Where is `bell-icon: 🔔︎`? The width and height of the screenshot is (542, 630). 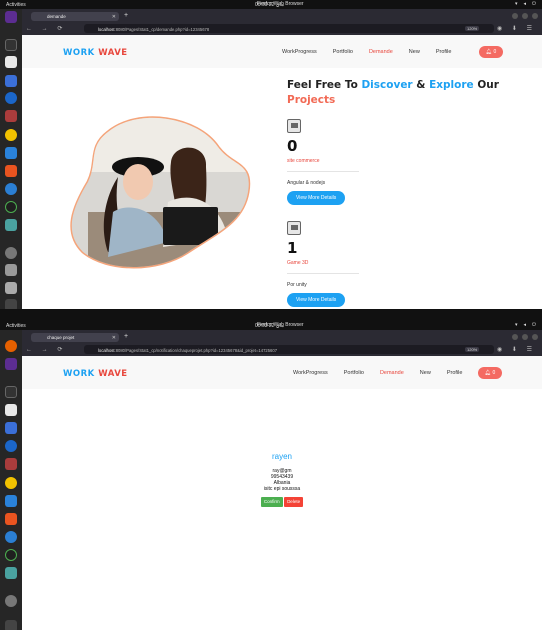 bell-icon: 🔔︎ is located at coordinates (489, 52).